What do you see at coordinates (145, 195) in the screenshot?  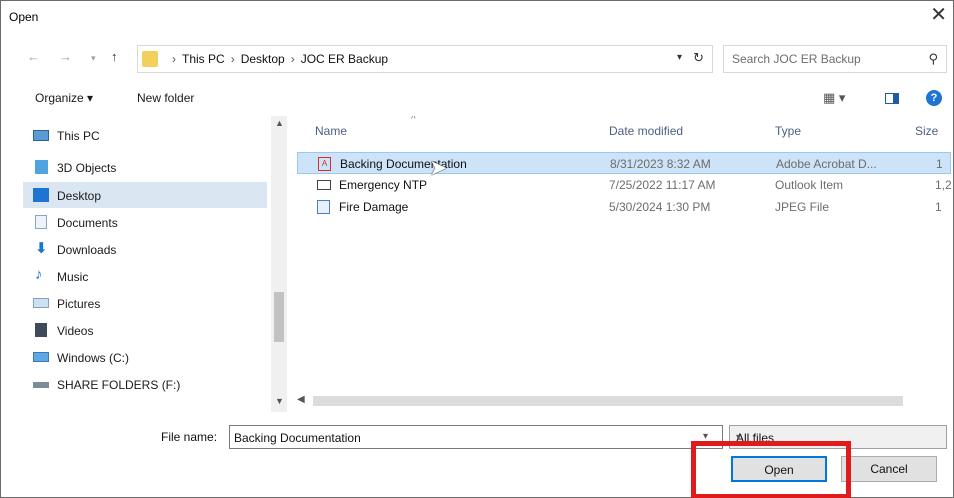 I see `nav-item-desktop: Desktop` at bounding box center [145, 195].